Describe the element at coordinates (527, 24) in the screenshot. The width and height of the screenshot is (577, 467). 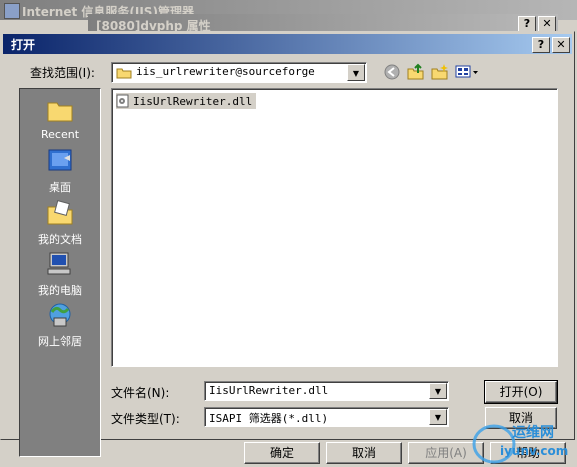
I see `properties-help-button: ?` at that location.